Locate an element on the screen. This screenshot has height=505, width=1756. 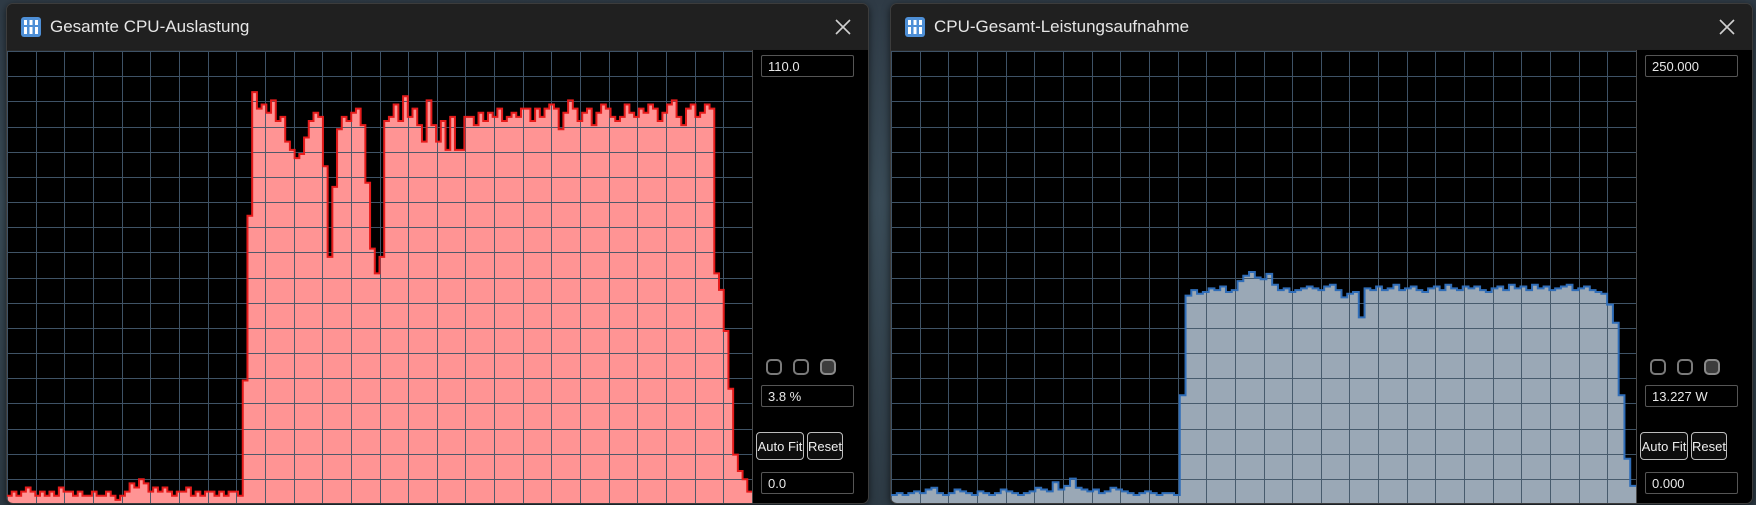
window-title: CPU-Gesamt-Leistungsaufnahme is located at coordinates (1062, 26).